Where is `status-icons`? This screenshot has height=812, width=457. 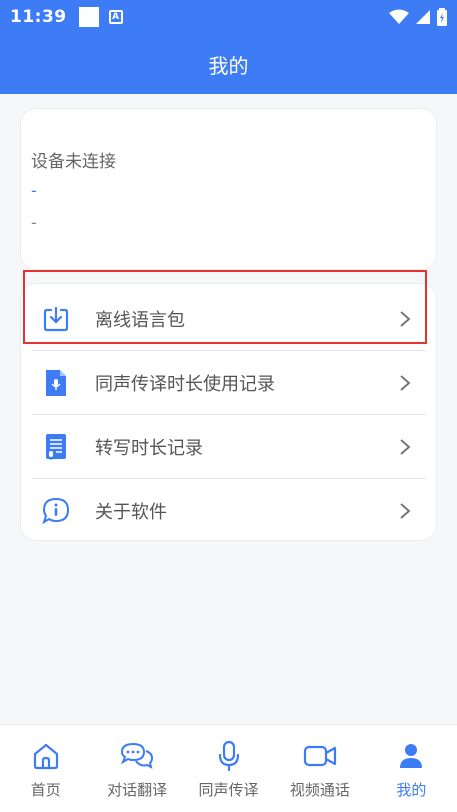 status-icons is located at coordinates (418, 17).